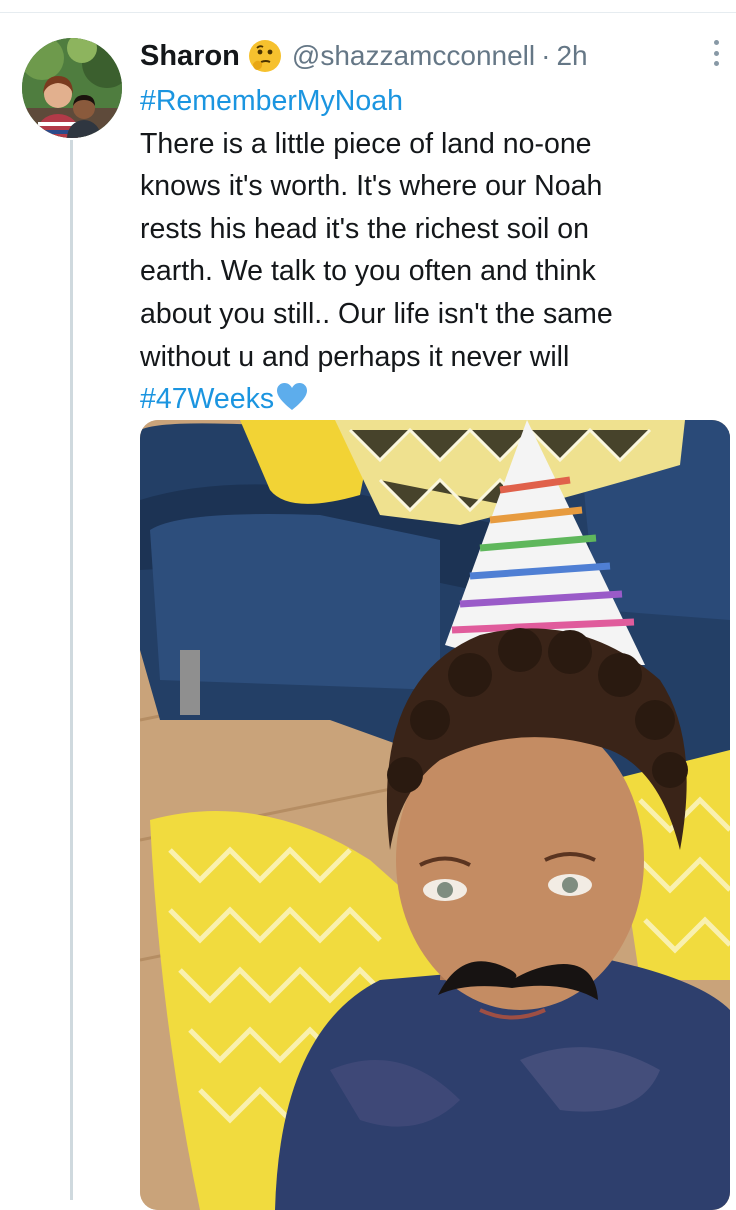 This screenshot has width=736, height=1210. What do you see at coordinates (368, 271) in the screenshot?
I see `tweet-text-line: earth. We talk to you often and think` at bounding box center [368, 271].